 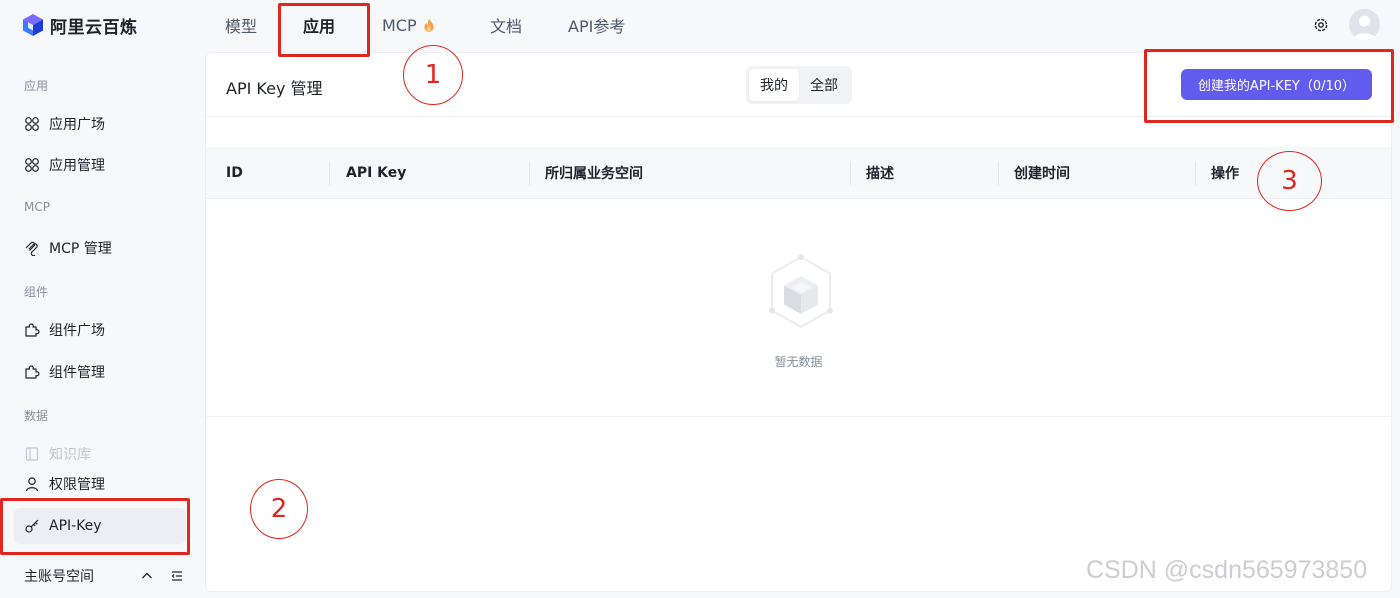 I want to click on chevron-up-icon, so click(x=147, y=576).